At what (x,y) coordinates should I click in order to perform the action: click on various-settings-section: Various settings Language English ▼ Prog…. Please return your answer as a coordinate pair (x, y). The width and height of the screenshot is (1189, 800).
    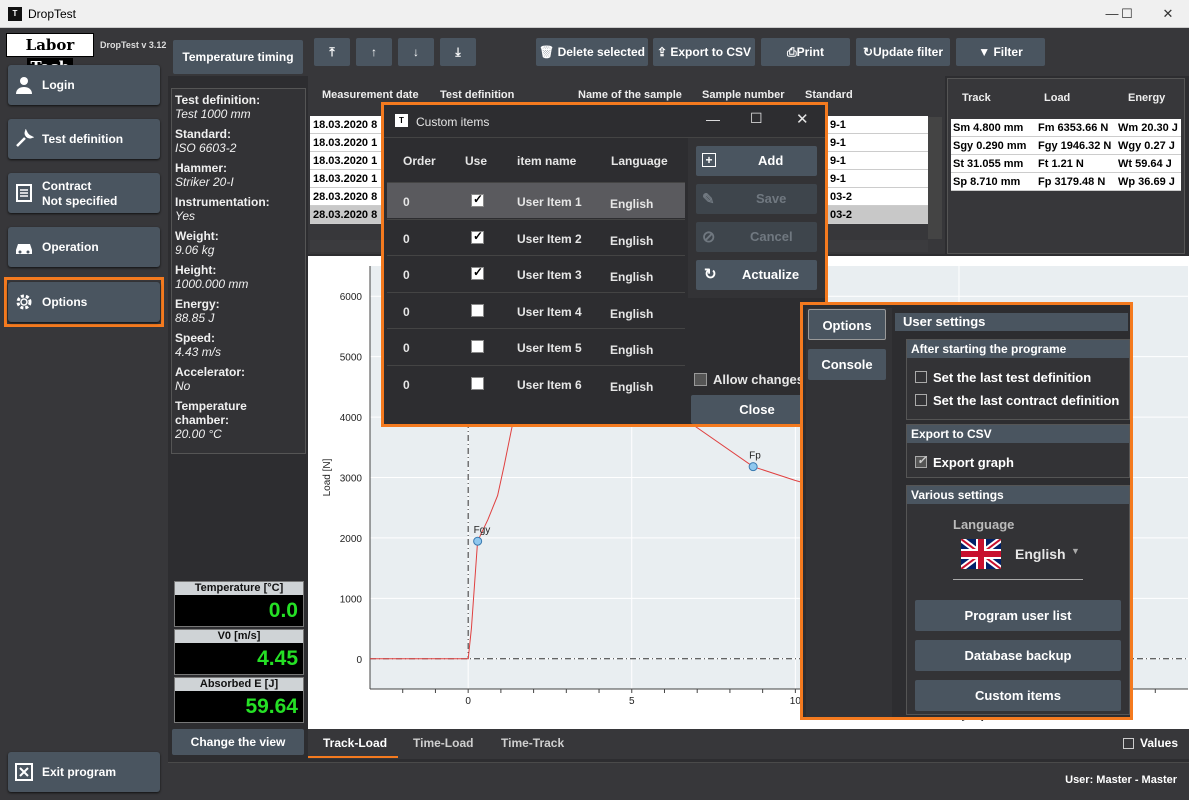
    Looking at the image, I should click on (1018, 600).